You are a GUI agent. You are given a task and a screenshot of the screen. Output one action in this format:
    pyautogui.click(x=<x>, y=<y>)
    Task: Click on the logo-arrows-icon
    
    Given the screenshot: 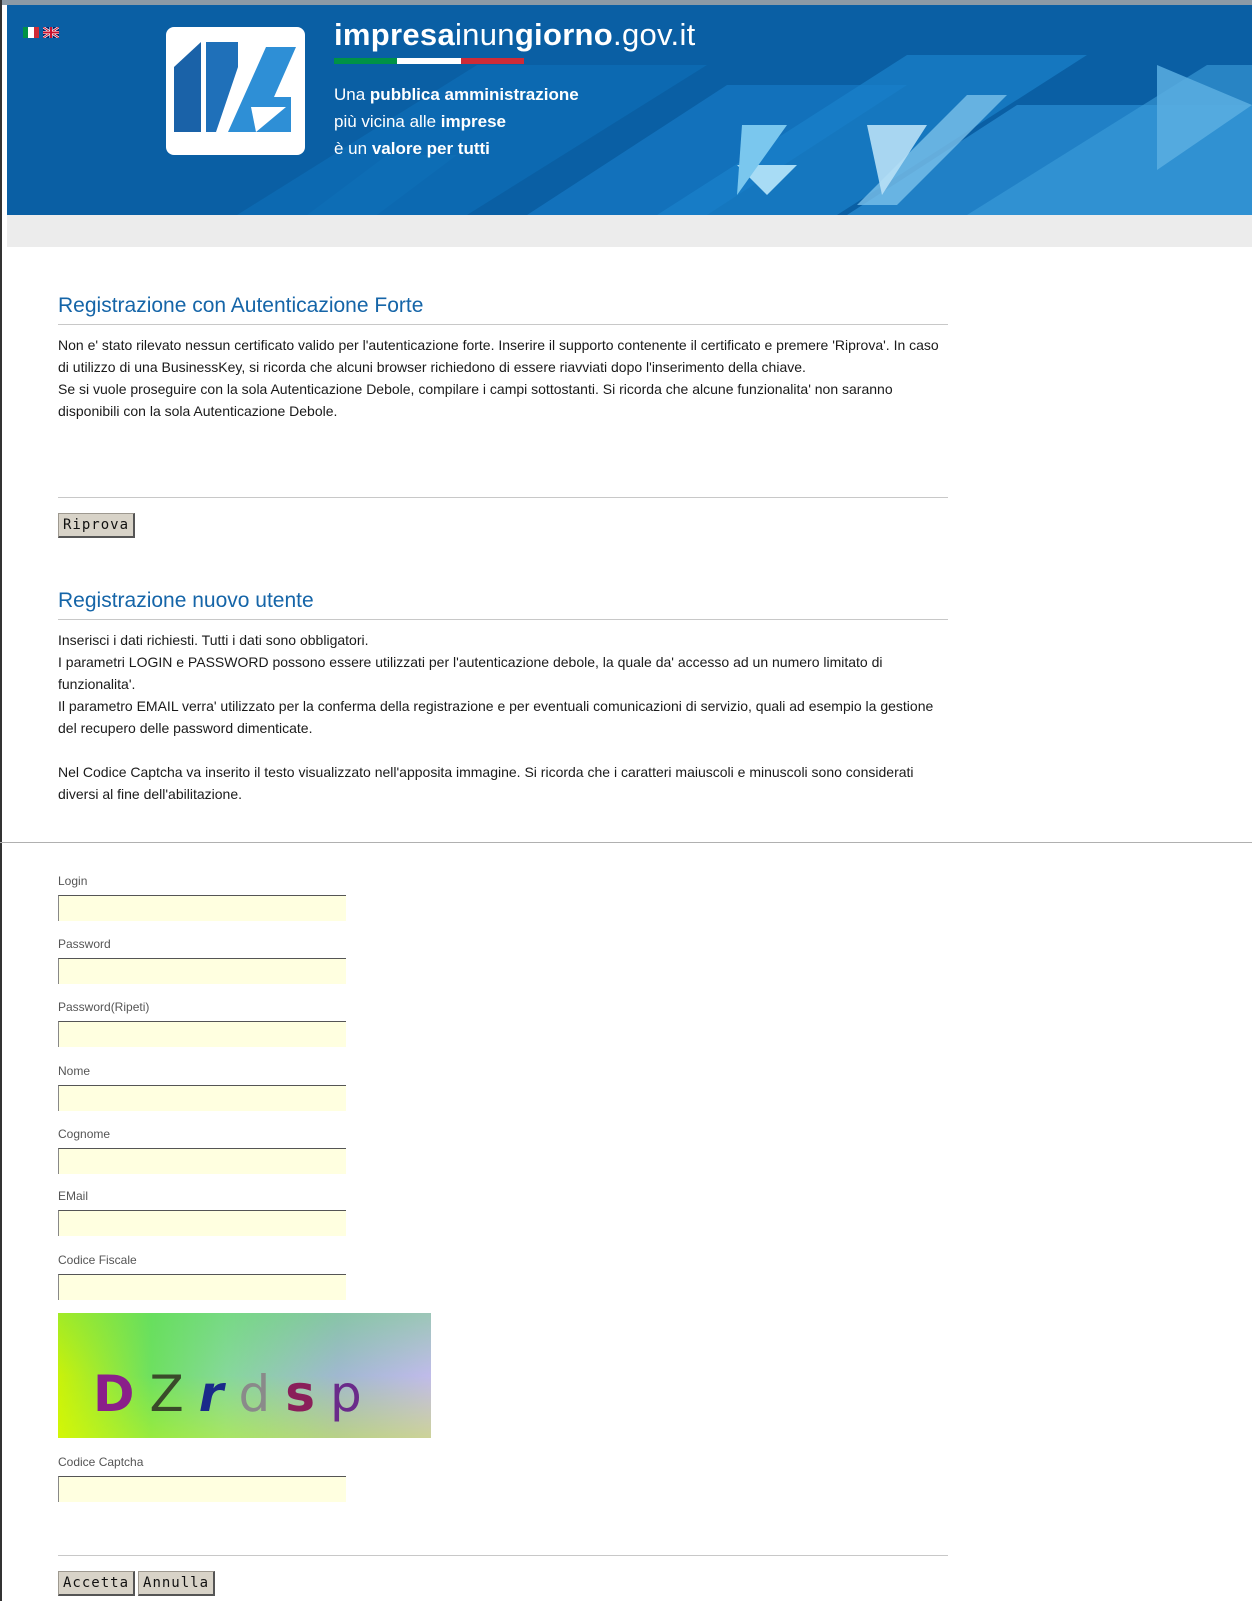 What is the action you would take?
    pyautogui.click(x=235, y=87)
    